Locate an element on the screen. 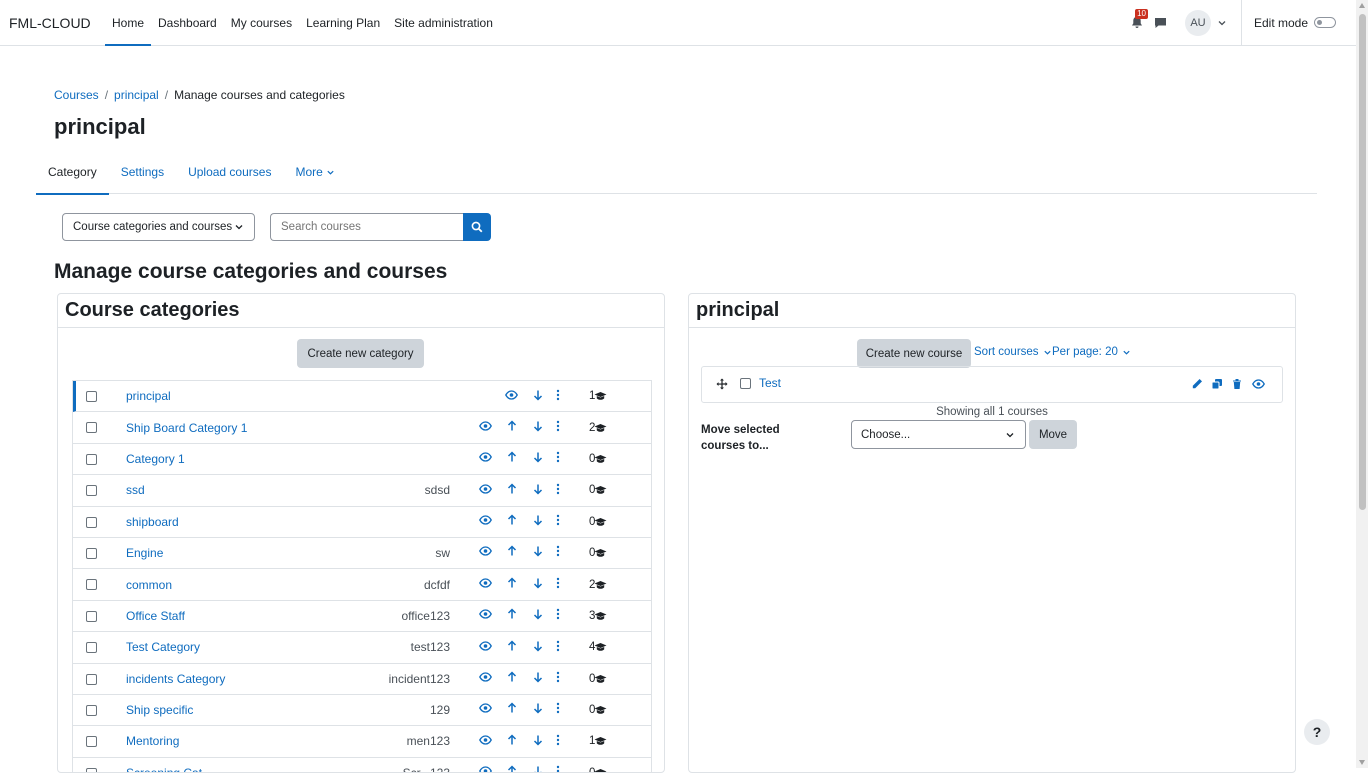 This screenshot has width=1368, height=773. edit-mode-toggle is located at coordinates (1325, 22).